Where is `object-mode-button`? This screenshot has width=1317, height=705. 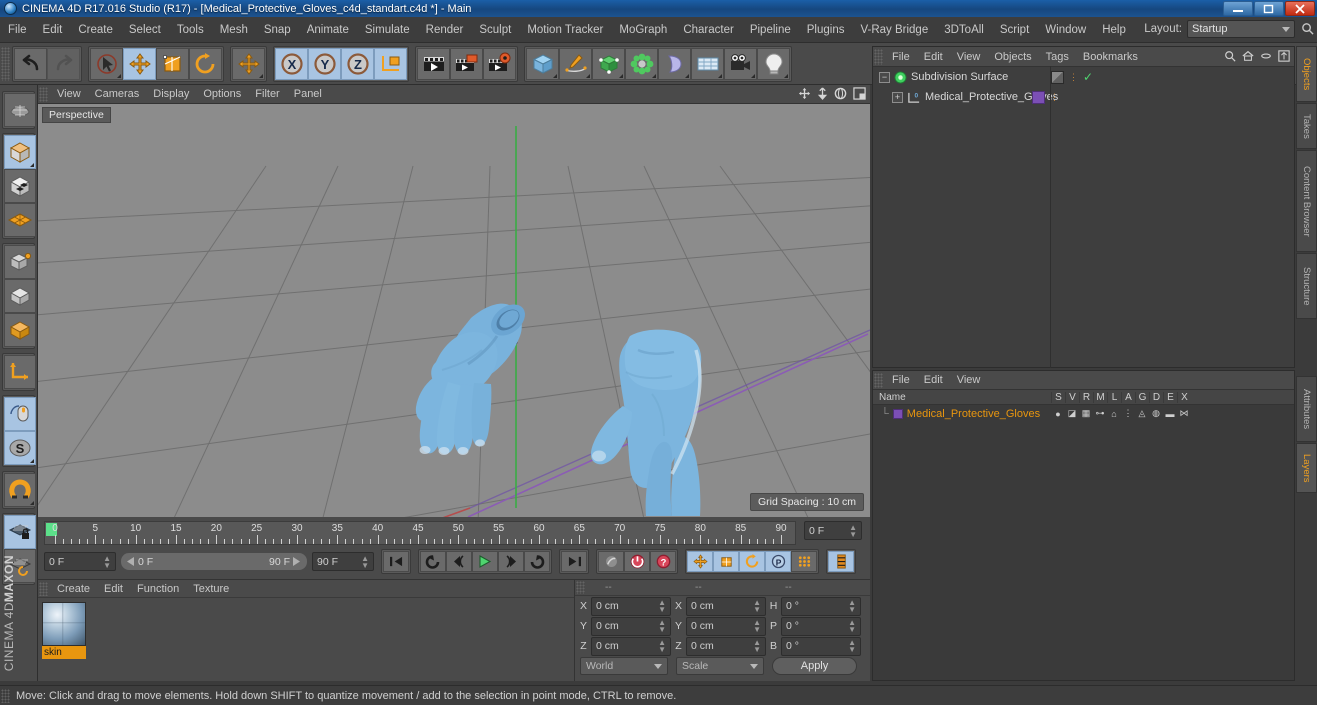
object-mode-button is located at coordinates (20, 330).